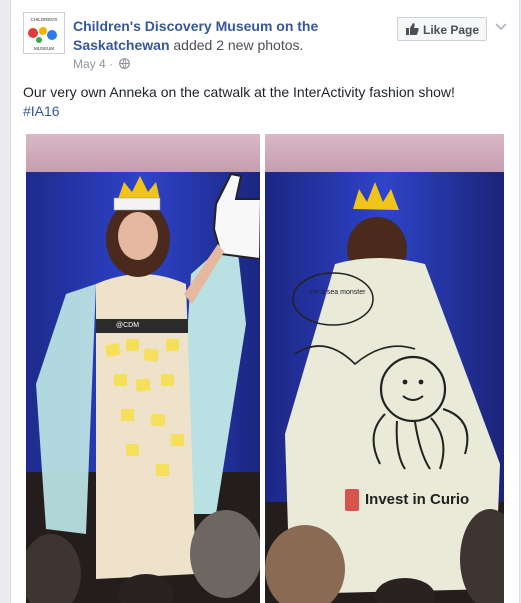 The height and width of the screenshot is (603, 521). I want to click on globe-icon, so click(125, 65).